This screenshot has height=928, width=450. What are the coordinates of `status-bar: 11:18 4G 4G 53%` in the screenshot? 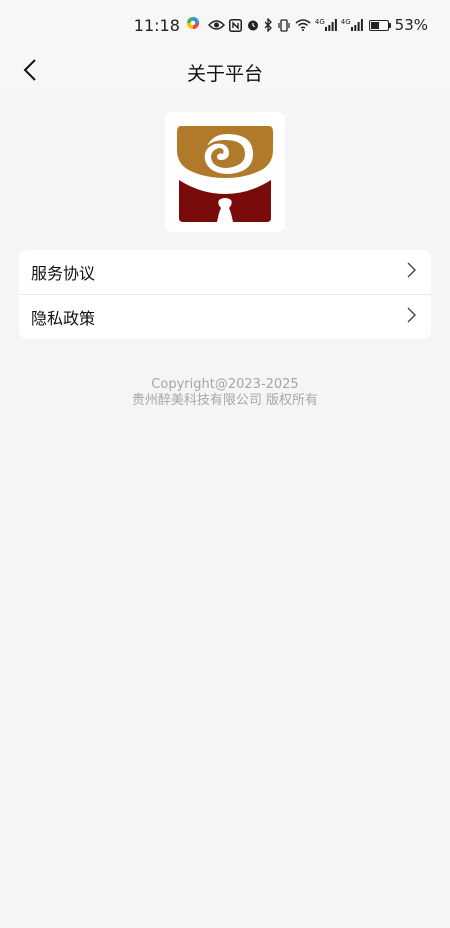 It's located at (225, 25).